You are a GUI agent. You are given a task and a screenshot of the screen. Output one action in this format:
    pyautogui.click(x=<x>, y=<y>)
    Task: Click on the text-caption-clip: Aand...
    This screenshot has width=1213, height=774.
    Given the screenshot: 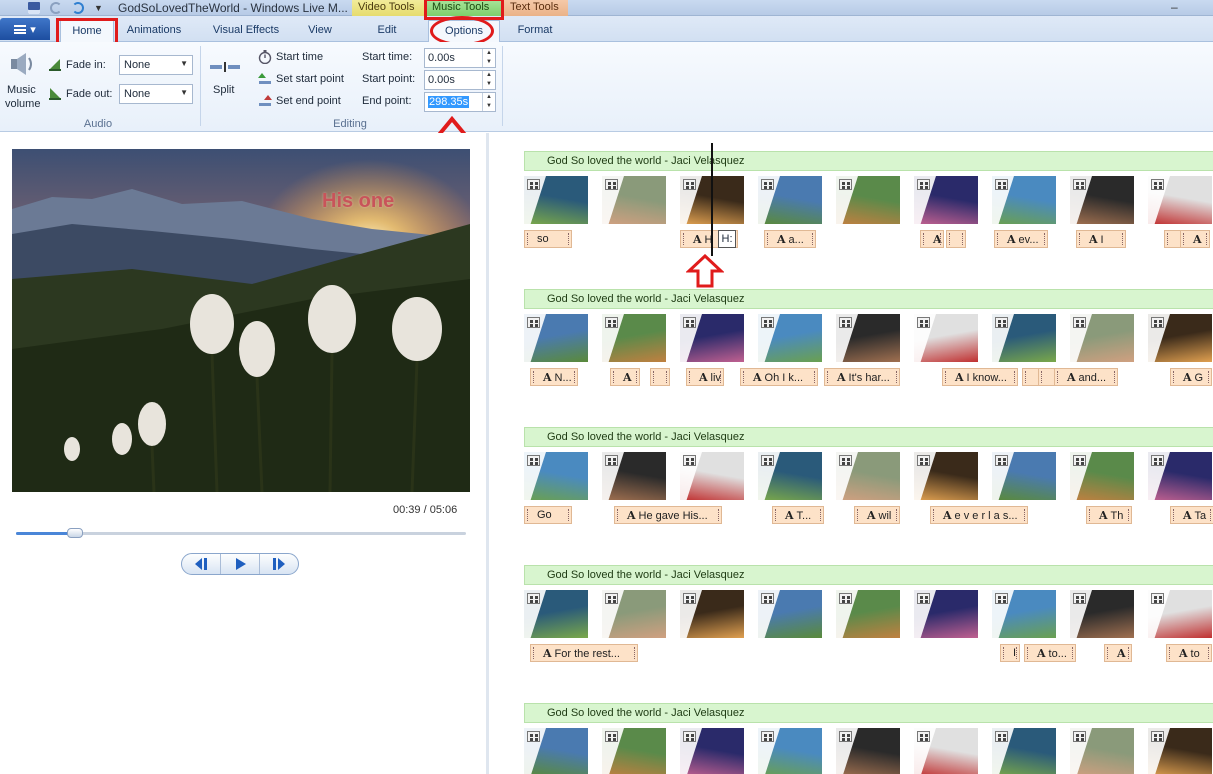 What is the action you would take?
    pyautogui.click(x=1086, y=377)
    